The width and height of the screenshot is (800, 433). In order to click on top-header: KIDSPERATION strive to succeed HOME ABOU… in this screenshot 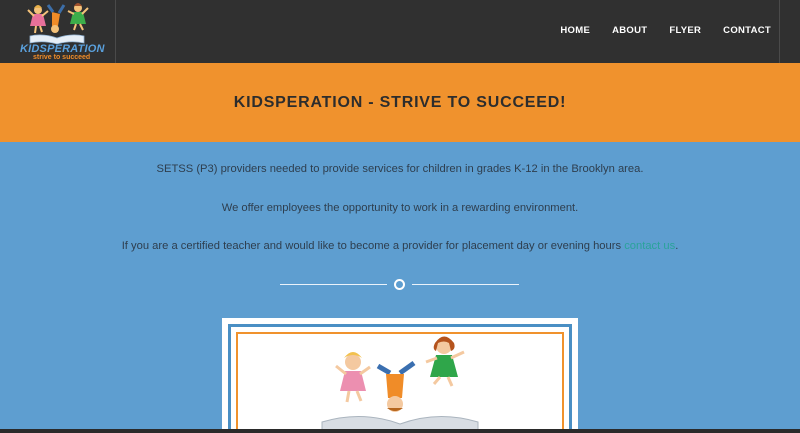, I will do `click(400, 31)`.